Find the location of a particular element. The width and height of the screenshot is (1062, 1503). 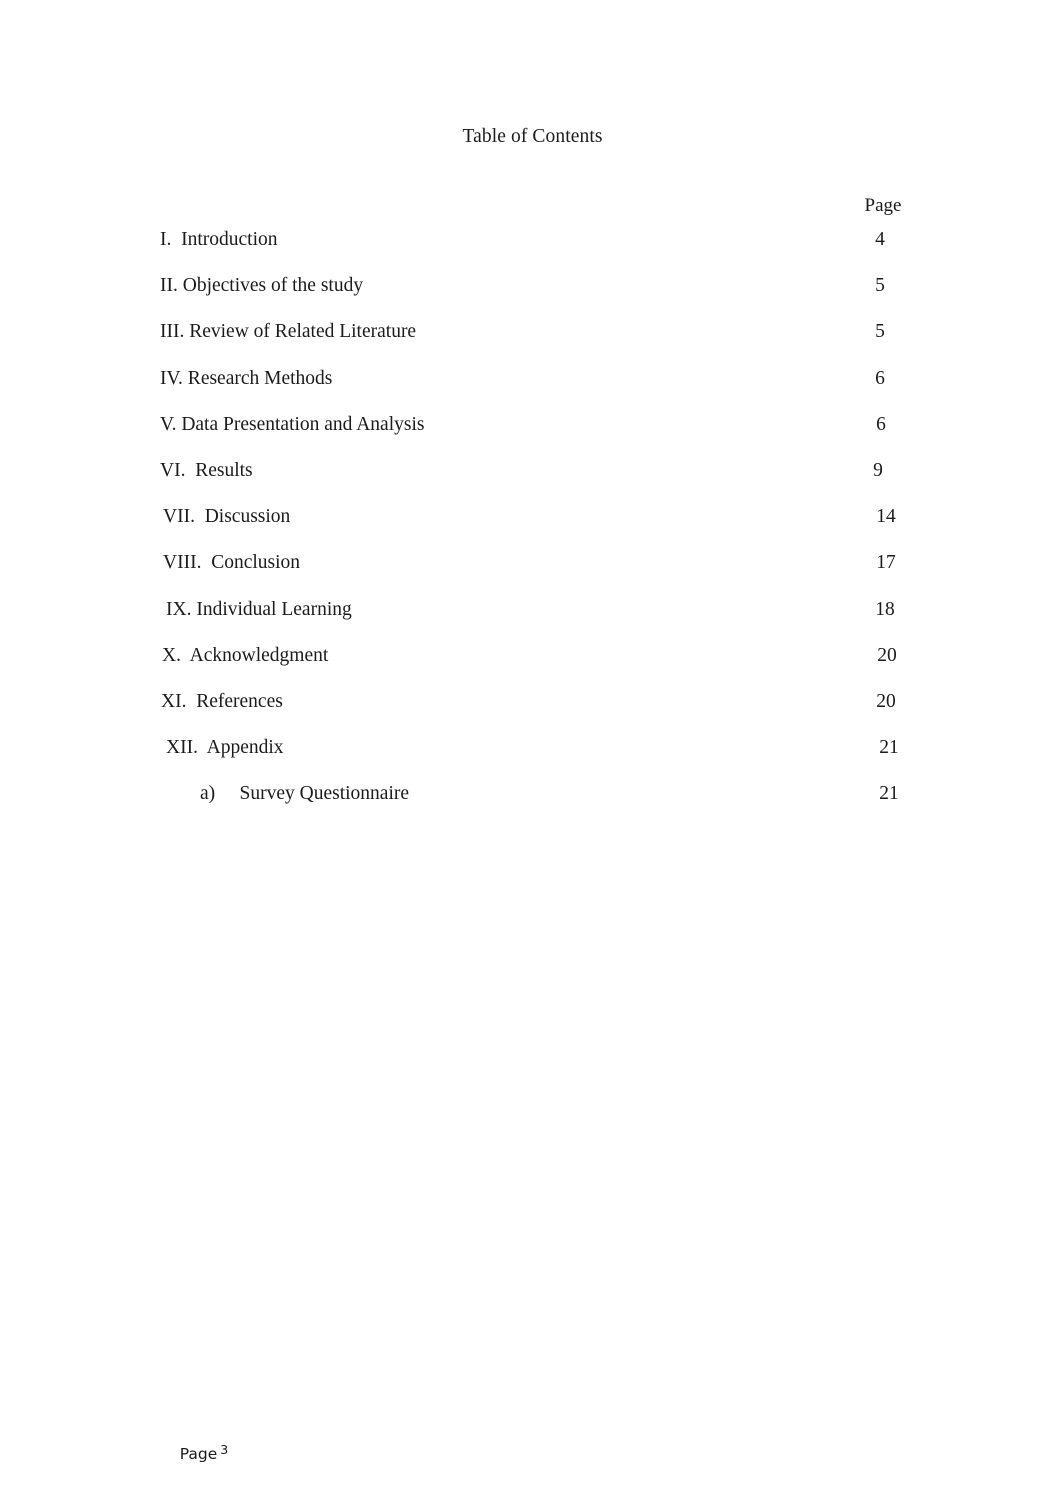

toc-entry: XII. Appendix 21 is located at coordinates (531, 757).